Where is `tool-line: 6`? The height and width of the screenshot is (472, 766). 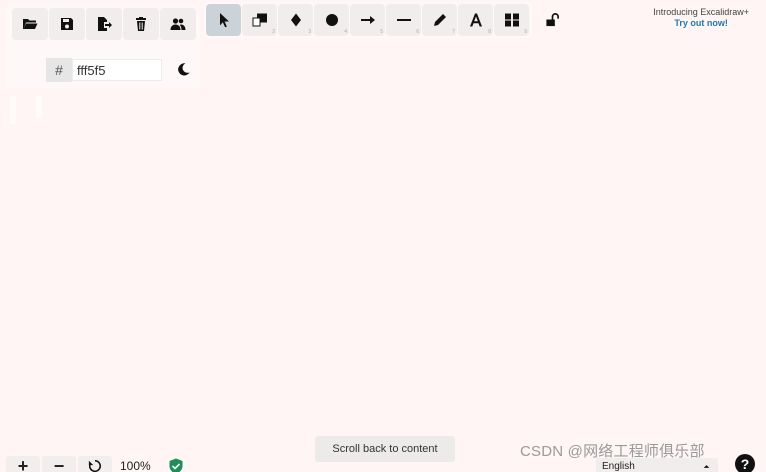 tool-line: 6 is located at coordinates (403, 20).